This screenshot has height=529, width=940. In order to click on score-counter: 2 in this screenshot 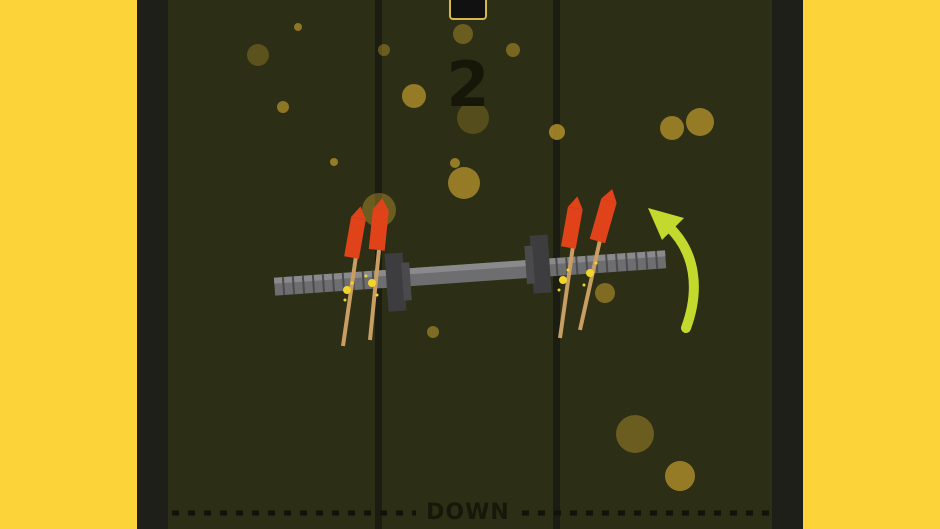, I will do `click(468, 84)`.